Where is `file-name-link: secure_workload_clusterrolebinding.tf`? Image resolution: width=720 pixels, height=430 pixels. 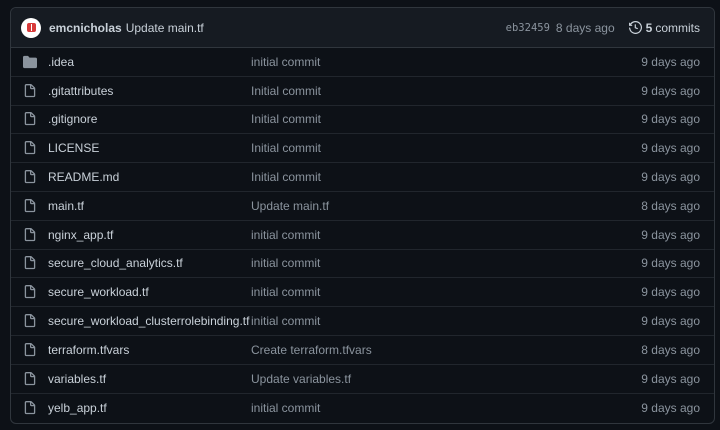 file-name-link: secure_workload_clusterrolebinding.tf is located at coordinates (149, 321).